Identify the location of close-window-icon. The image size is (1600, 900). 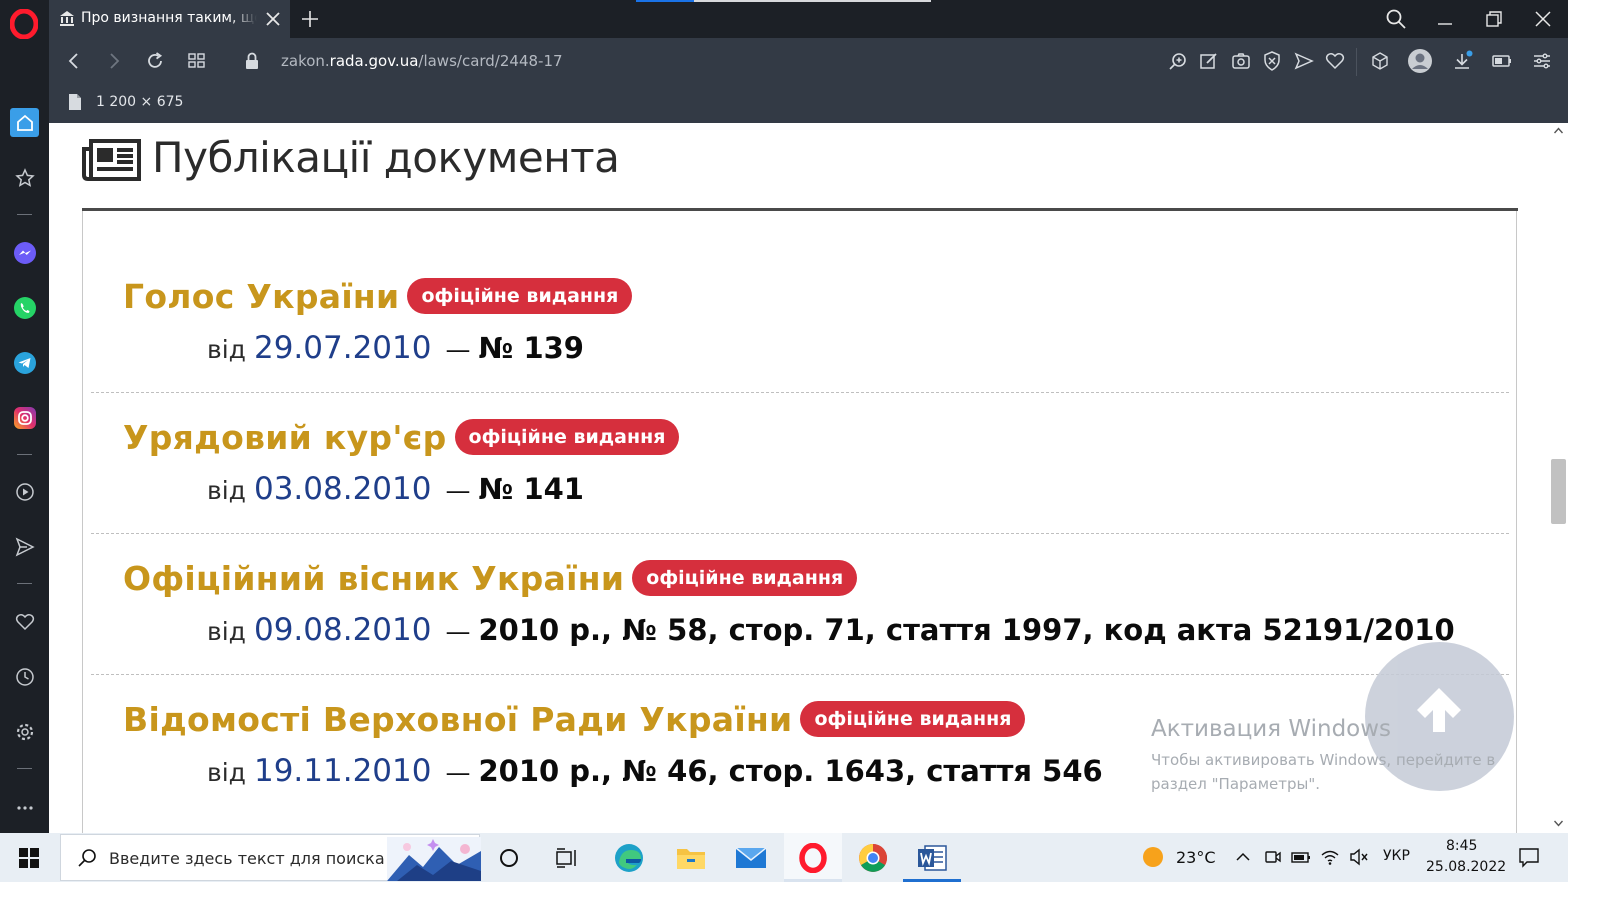
(1543, 19).